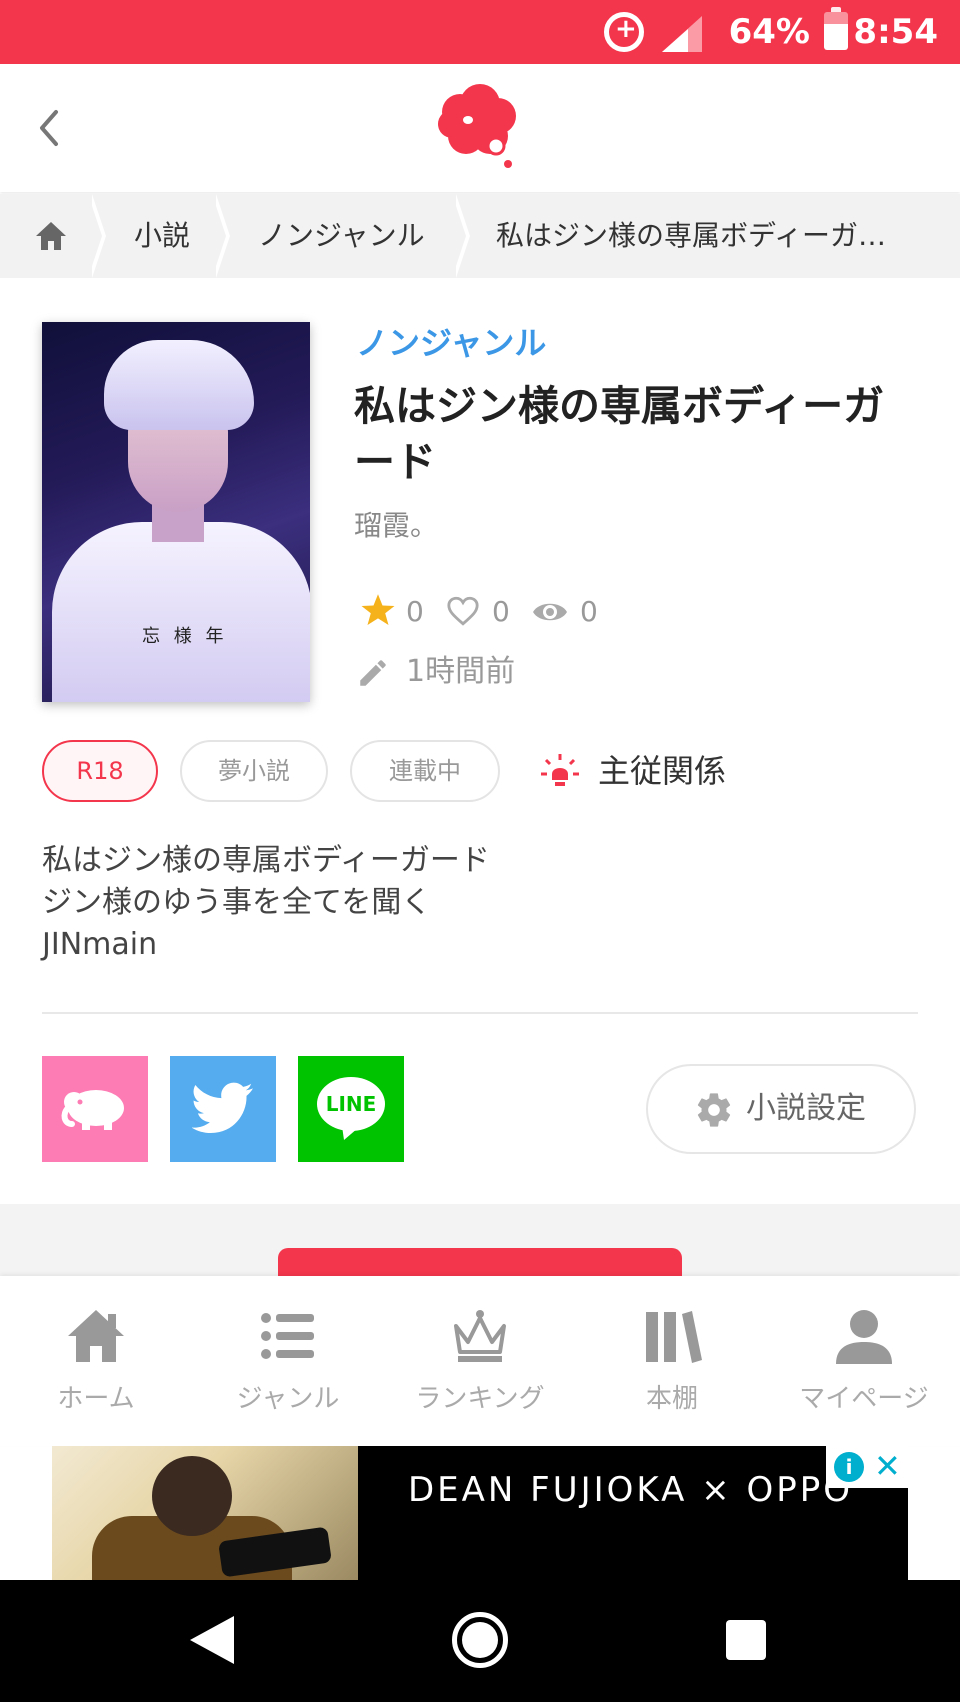  What do you see at coordinates (480, 1336) in the screenshot?
I see `crown-icon` at bounding box center [480, 1336].